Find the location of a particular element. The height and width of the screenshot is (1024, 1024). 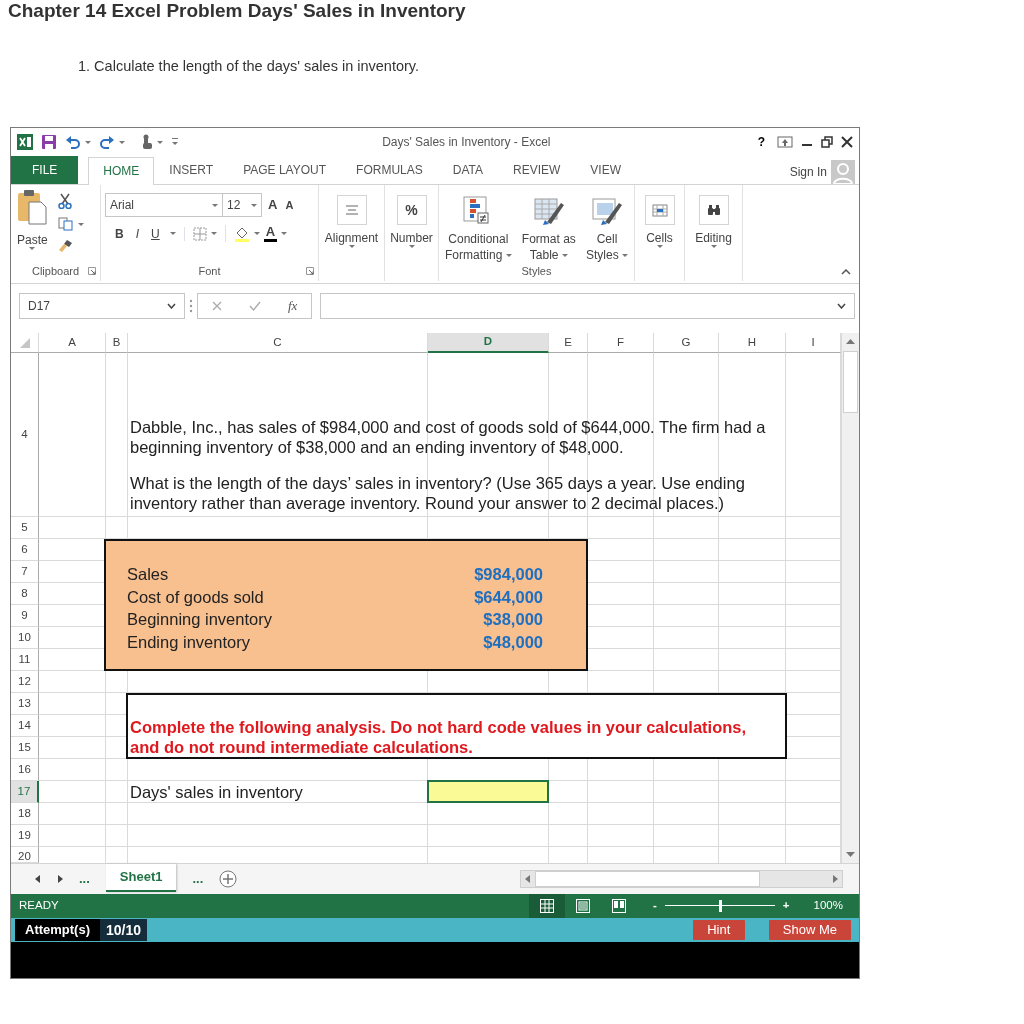

data-value: $48,000 is located at coordinates (513, 642).